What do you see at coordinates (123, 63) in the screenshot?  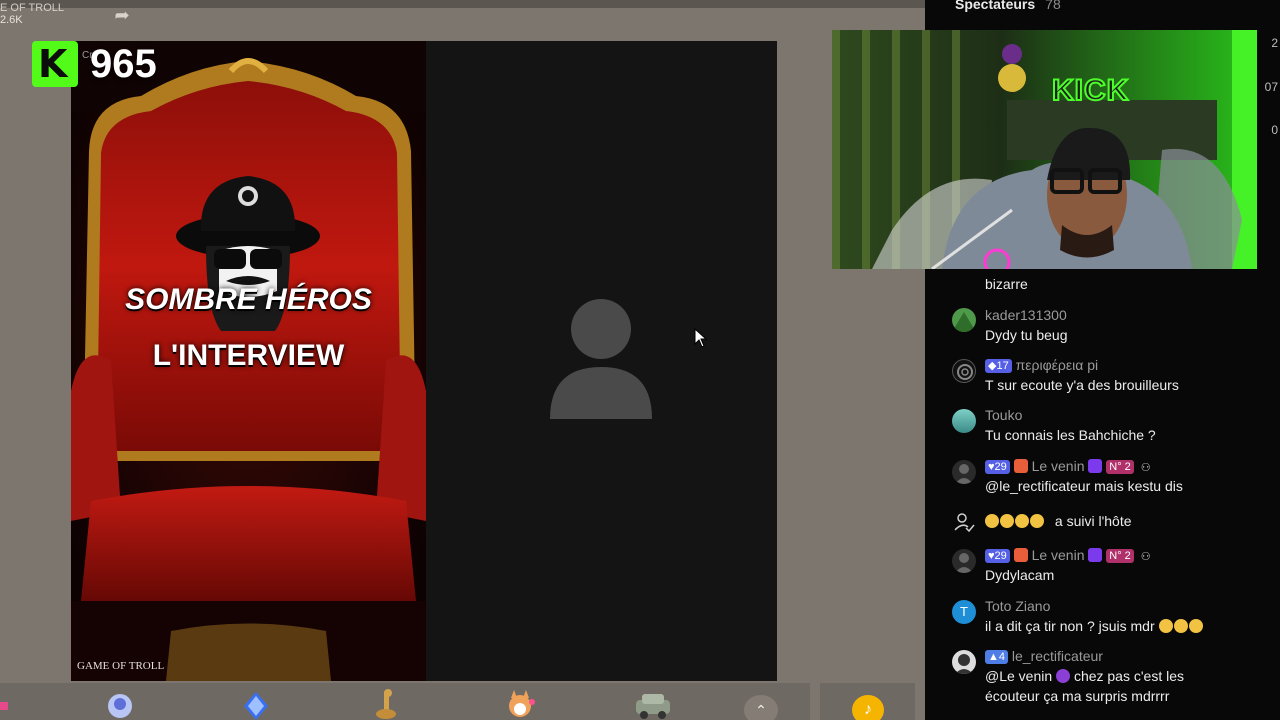 I see `viewer-count: 965` at bounding box center [123, 63].